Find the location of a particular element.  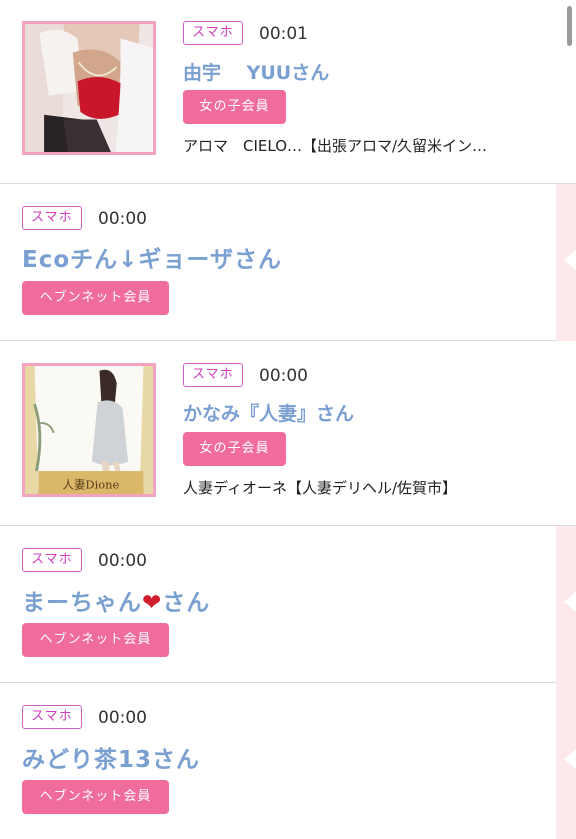

svg-text: 人妻Dione is located at coordinates (91, 484).